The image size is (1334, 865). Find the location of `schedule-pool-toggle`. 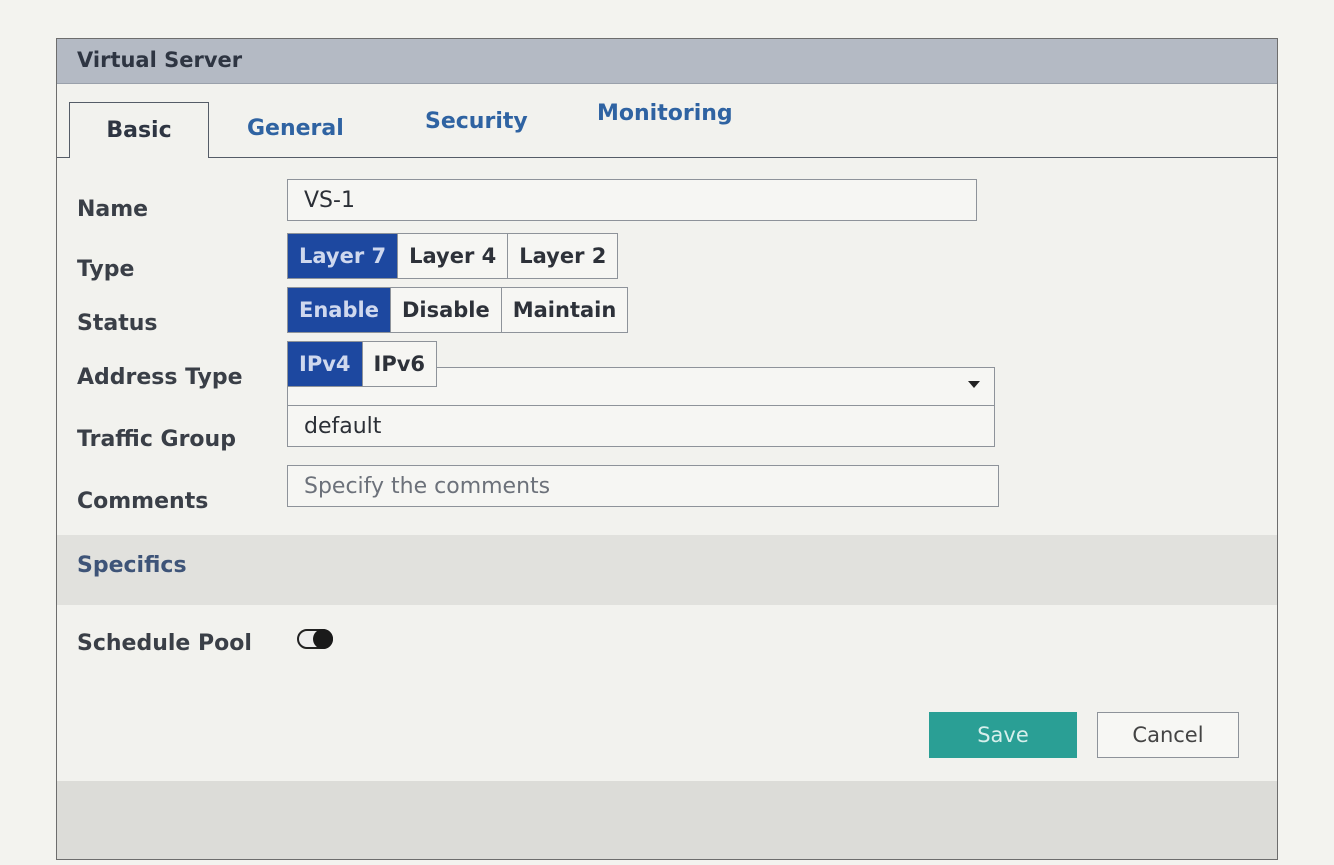

schedule-pool-toggle is located at coordinates (315, 639).